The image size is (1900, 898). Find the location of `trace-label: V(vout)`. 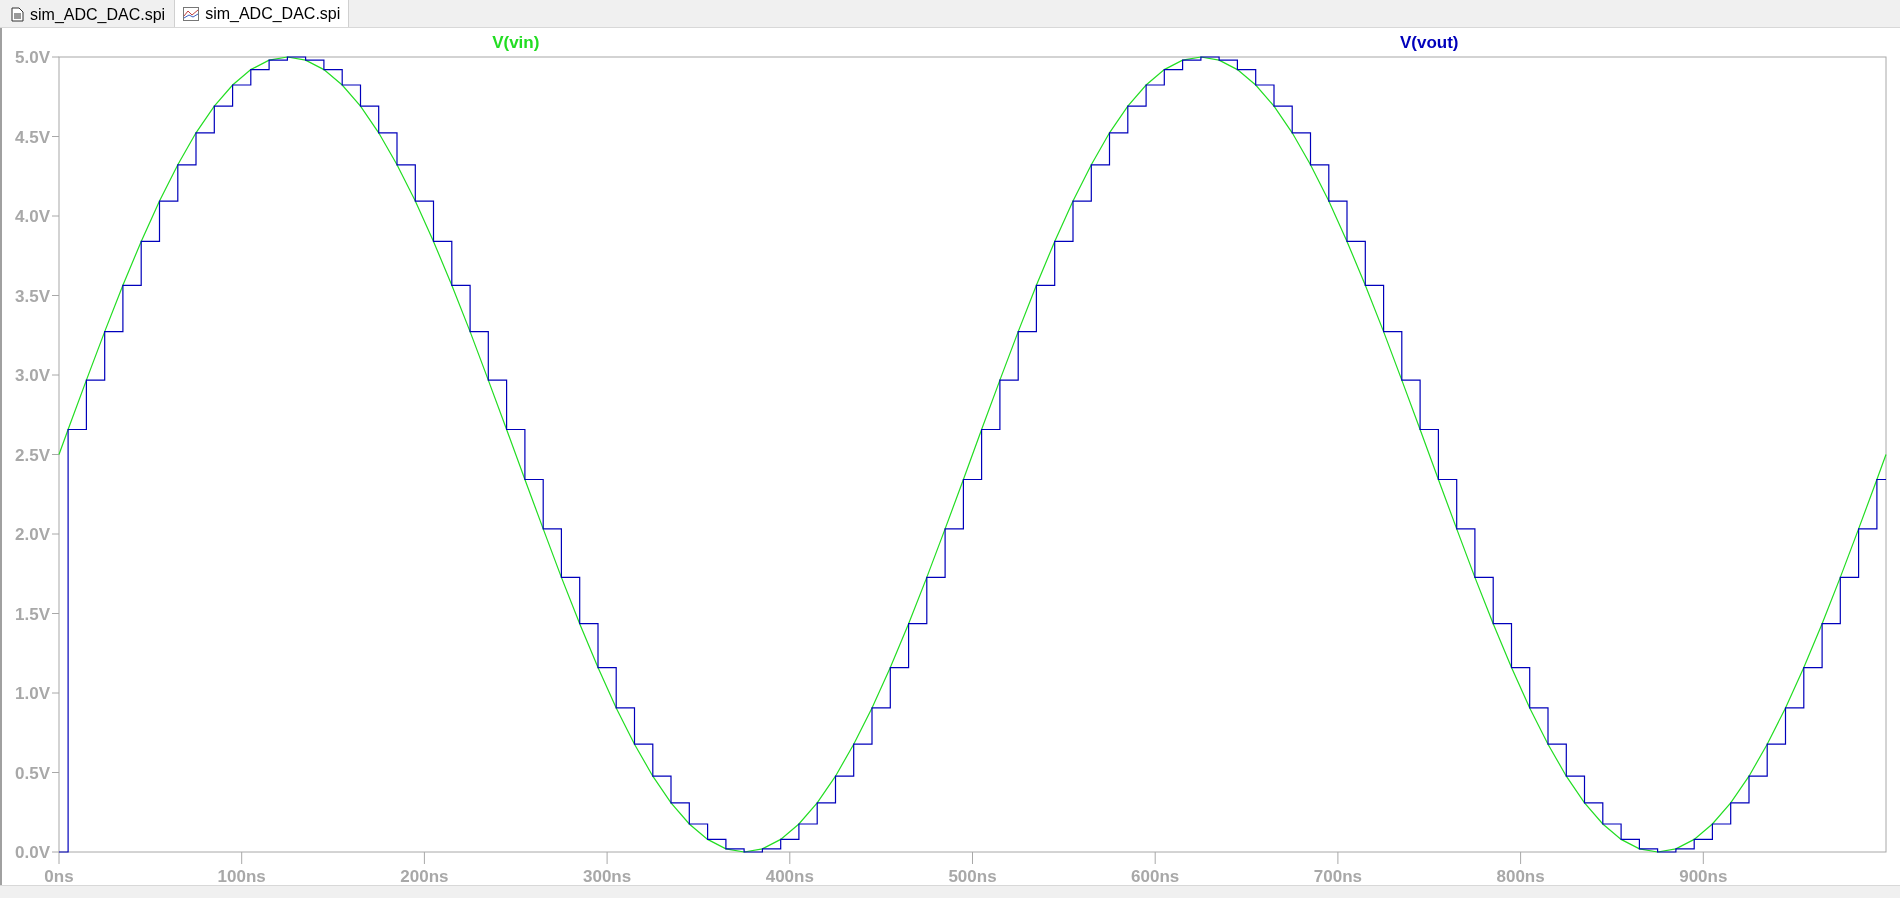

trace-label: V(vout) is located at coordinates (1429, 42).